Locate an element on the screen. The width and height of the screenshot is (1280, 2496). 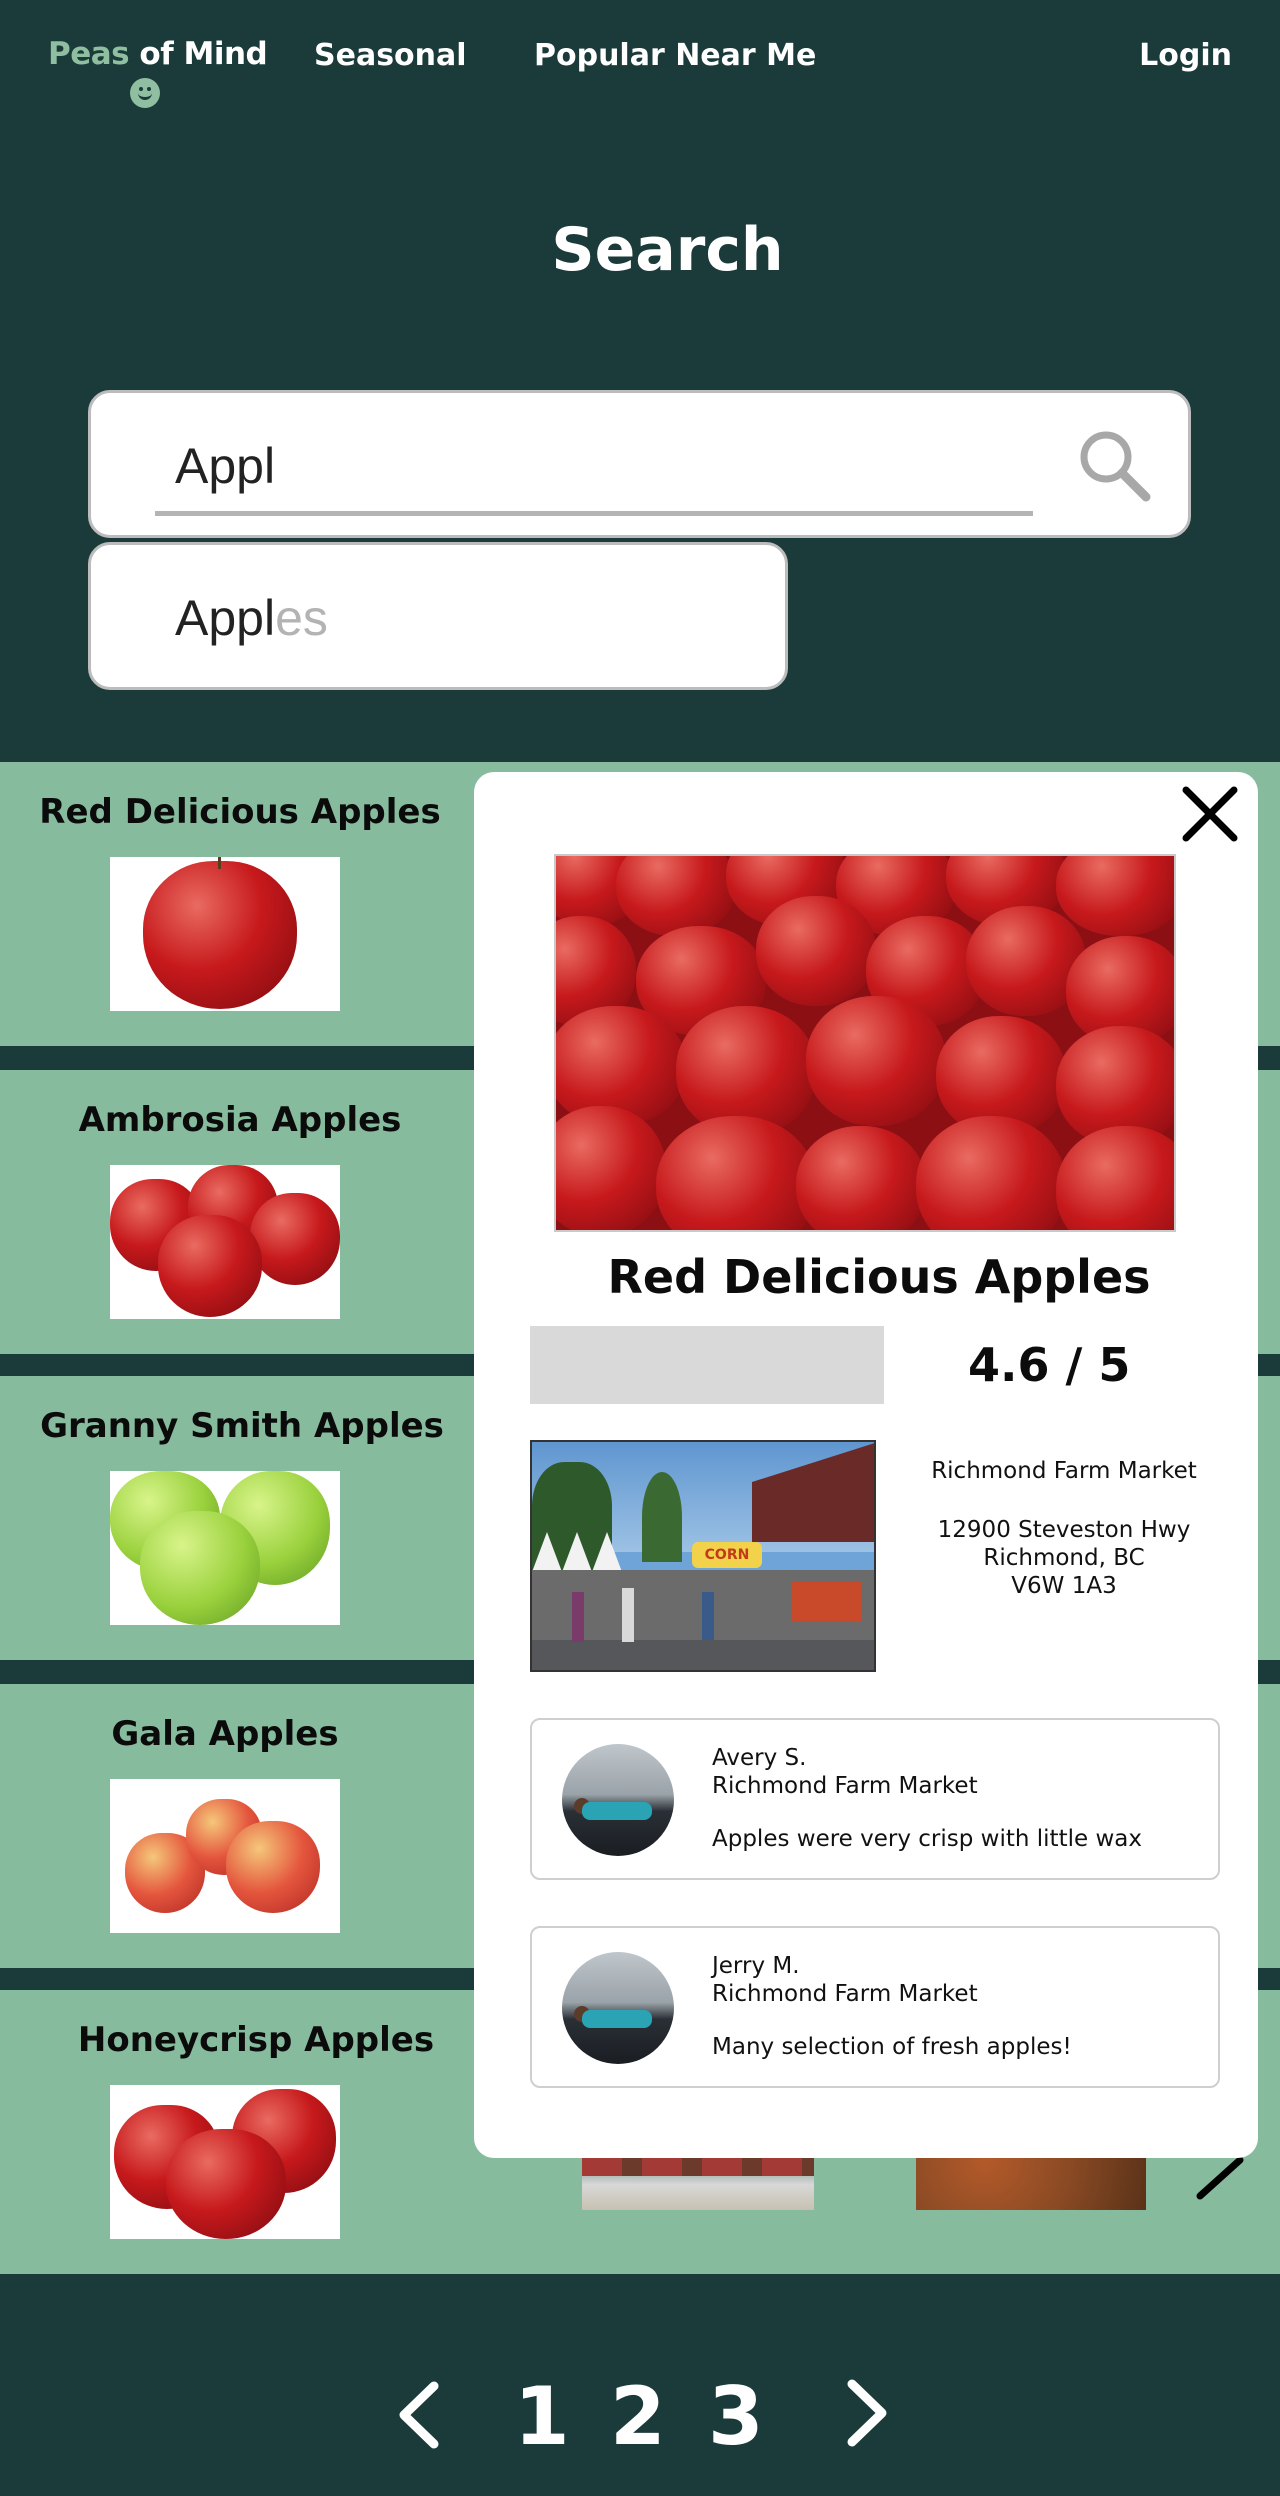
market-sign: CORN is located at coordinates (727, 1555).